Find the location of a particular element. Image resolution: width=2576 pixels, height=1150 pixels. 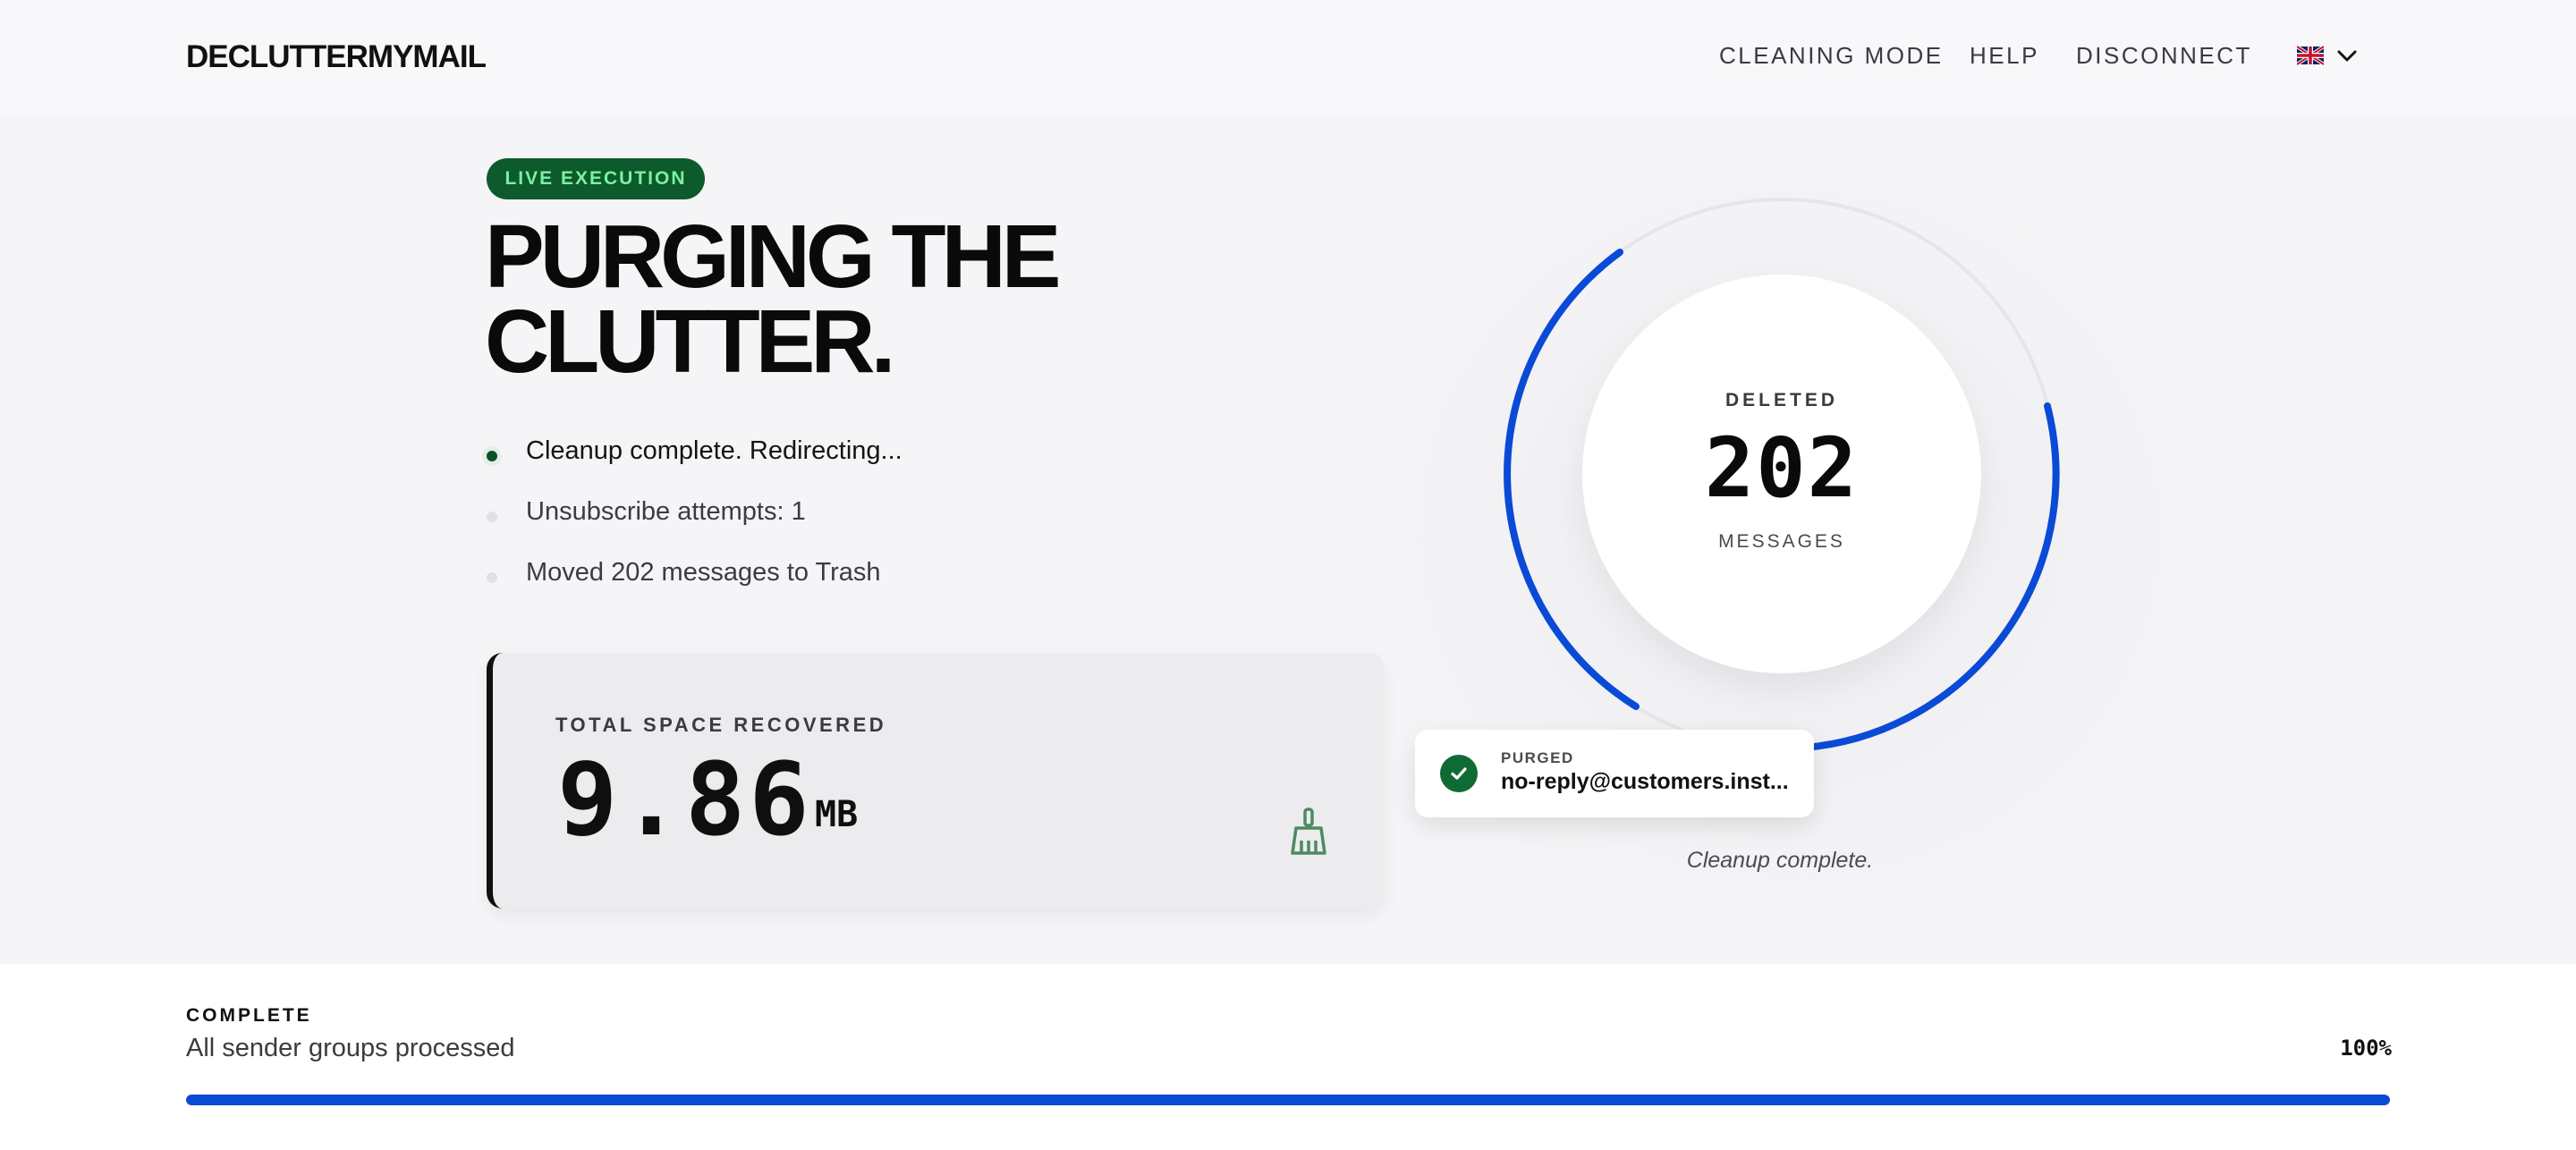

active-dot-icon is located at coordinates (492, 456).